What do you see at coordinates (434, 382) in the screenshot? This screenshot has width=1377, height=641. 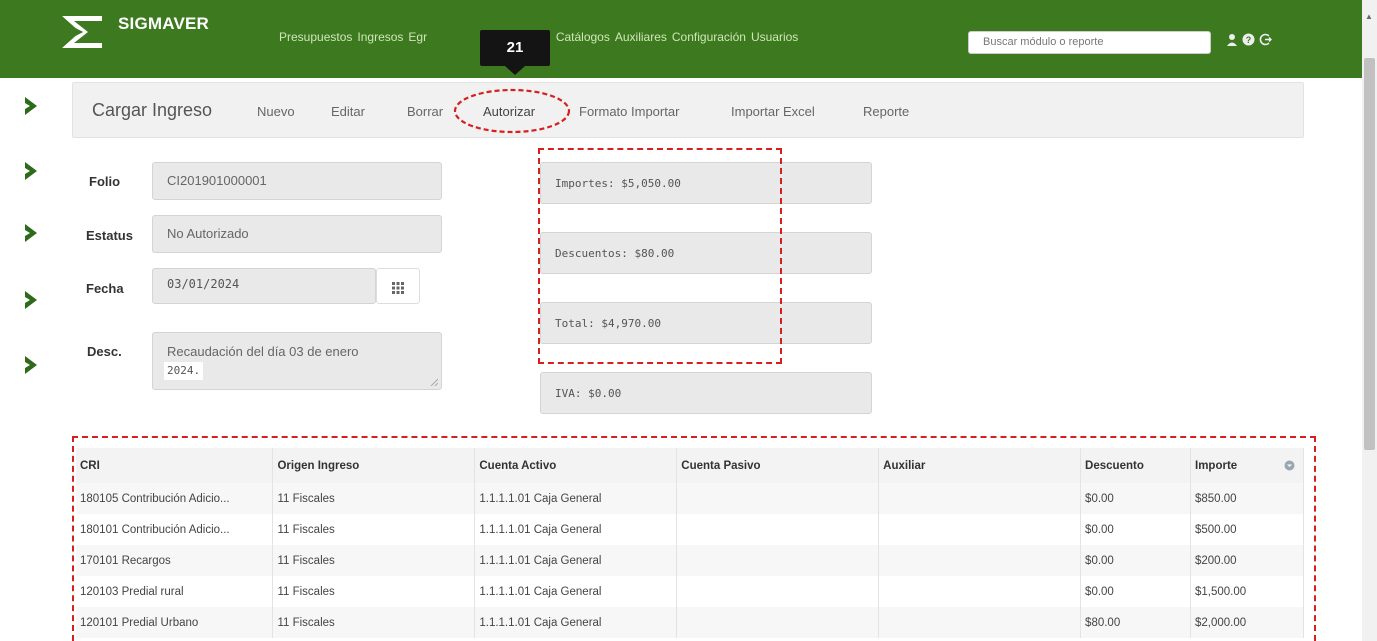 I see `resize-handle-icon` at bounding box center [434, 382].